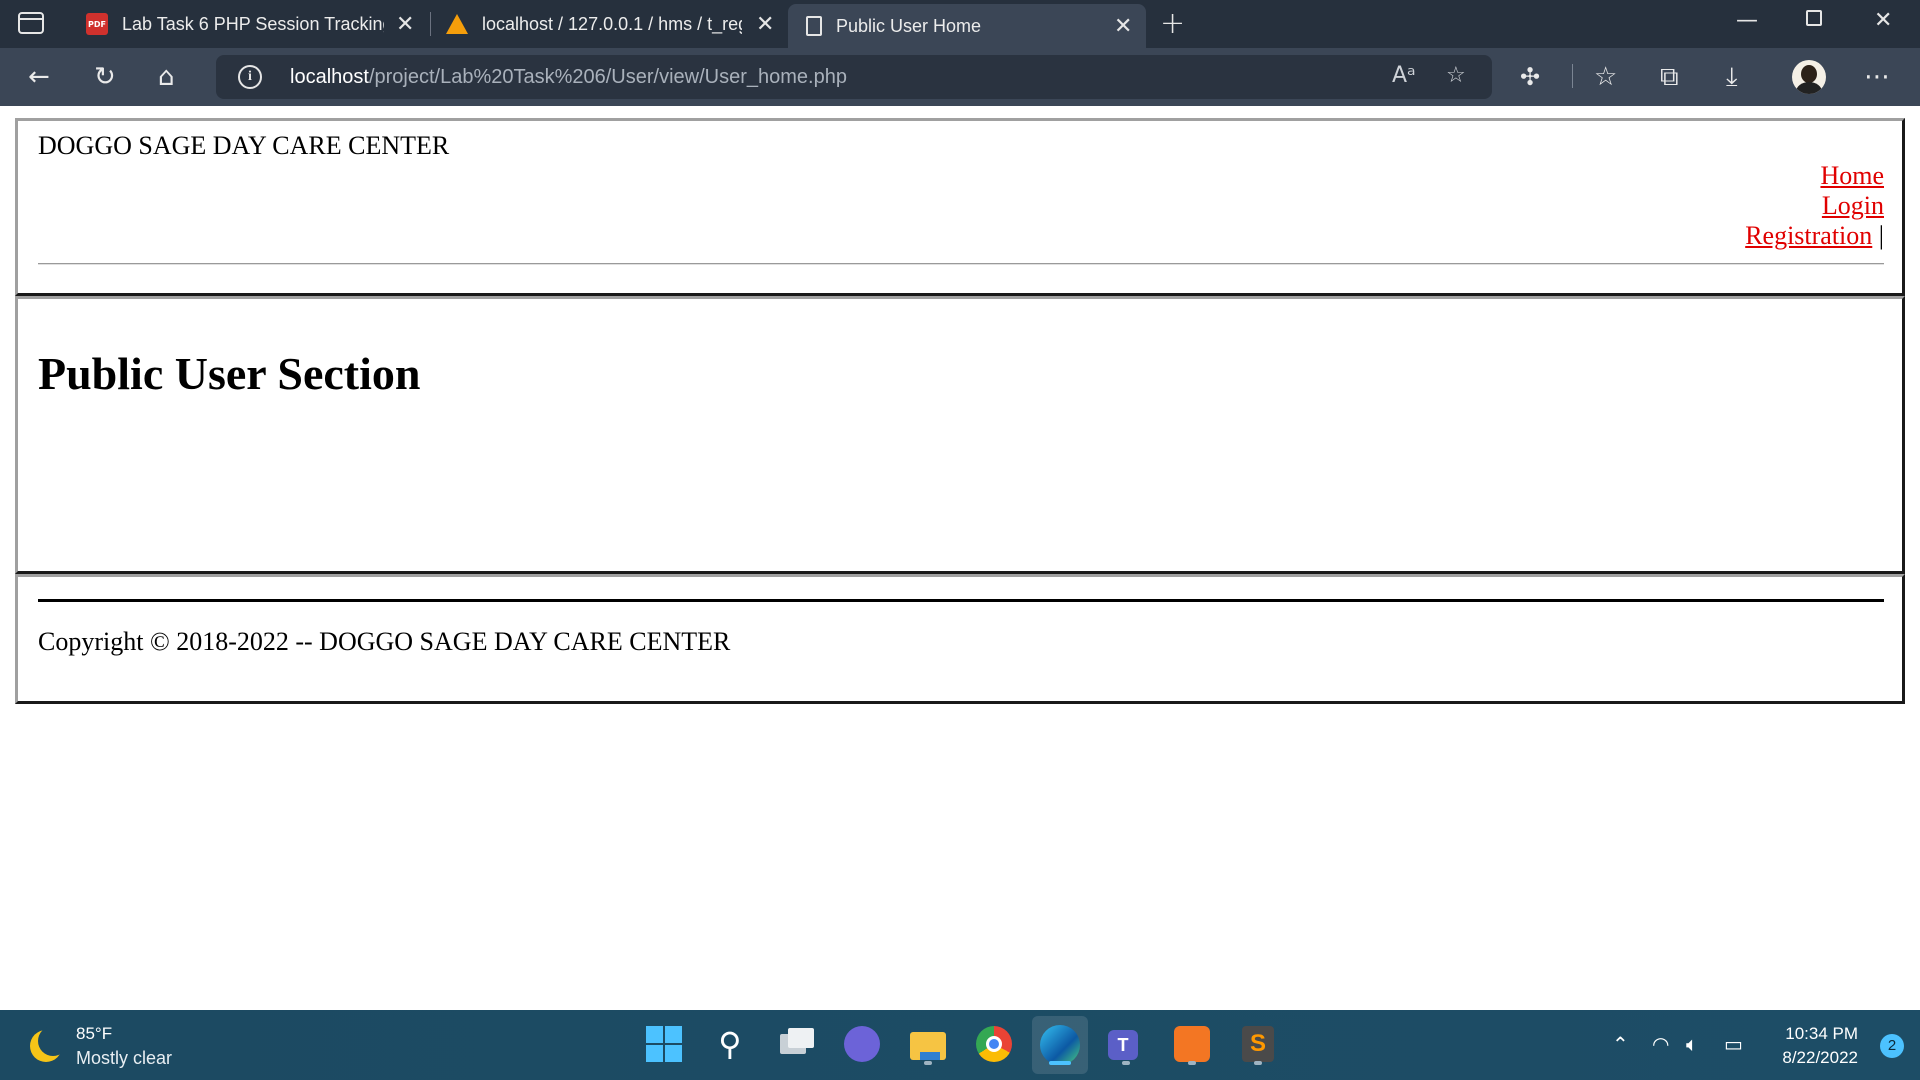 This screenshot has width=1920, height=1080. I want to click on file-explorer-icon, so click(928, 1044).